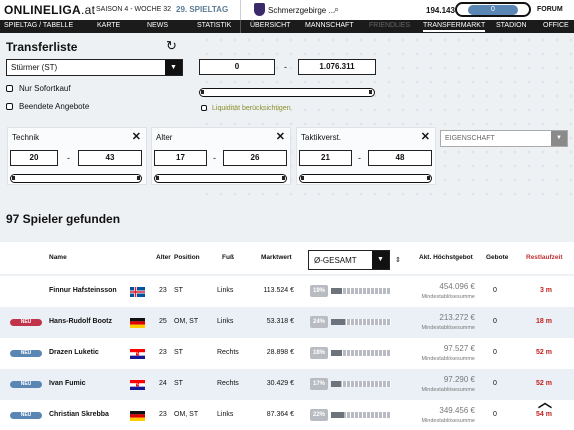 This screenshot has width=574, height=430. I want to click on technik-min-input: 20, so click(34, 158).